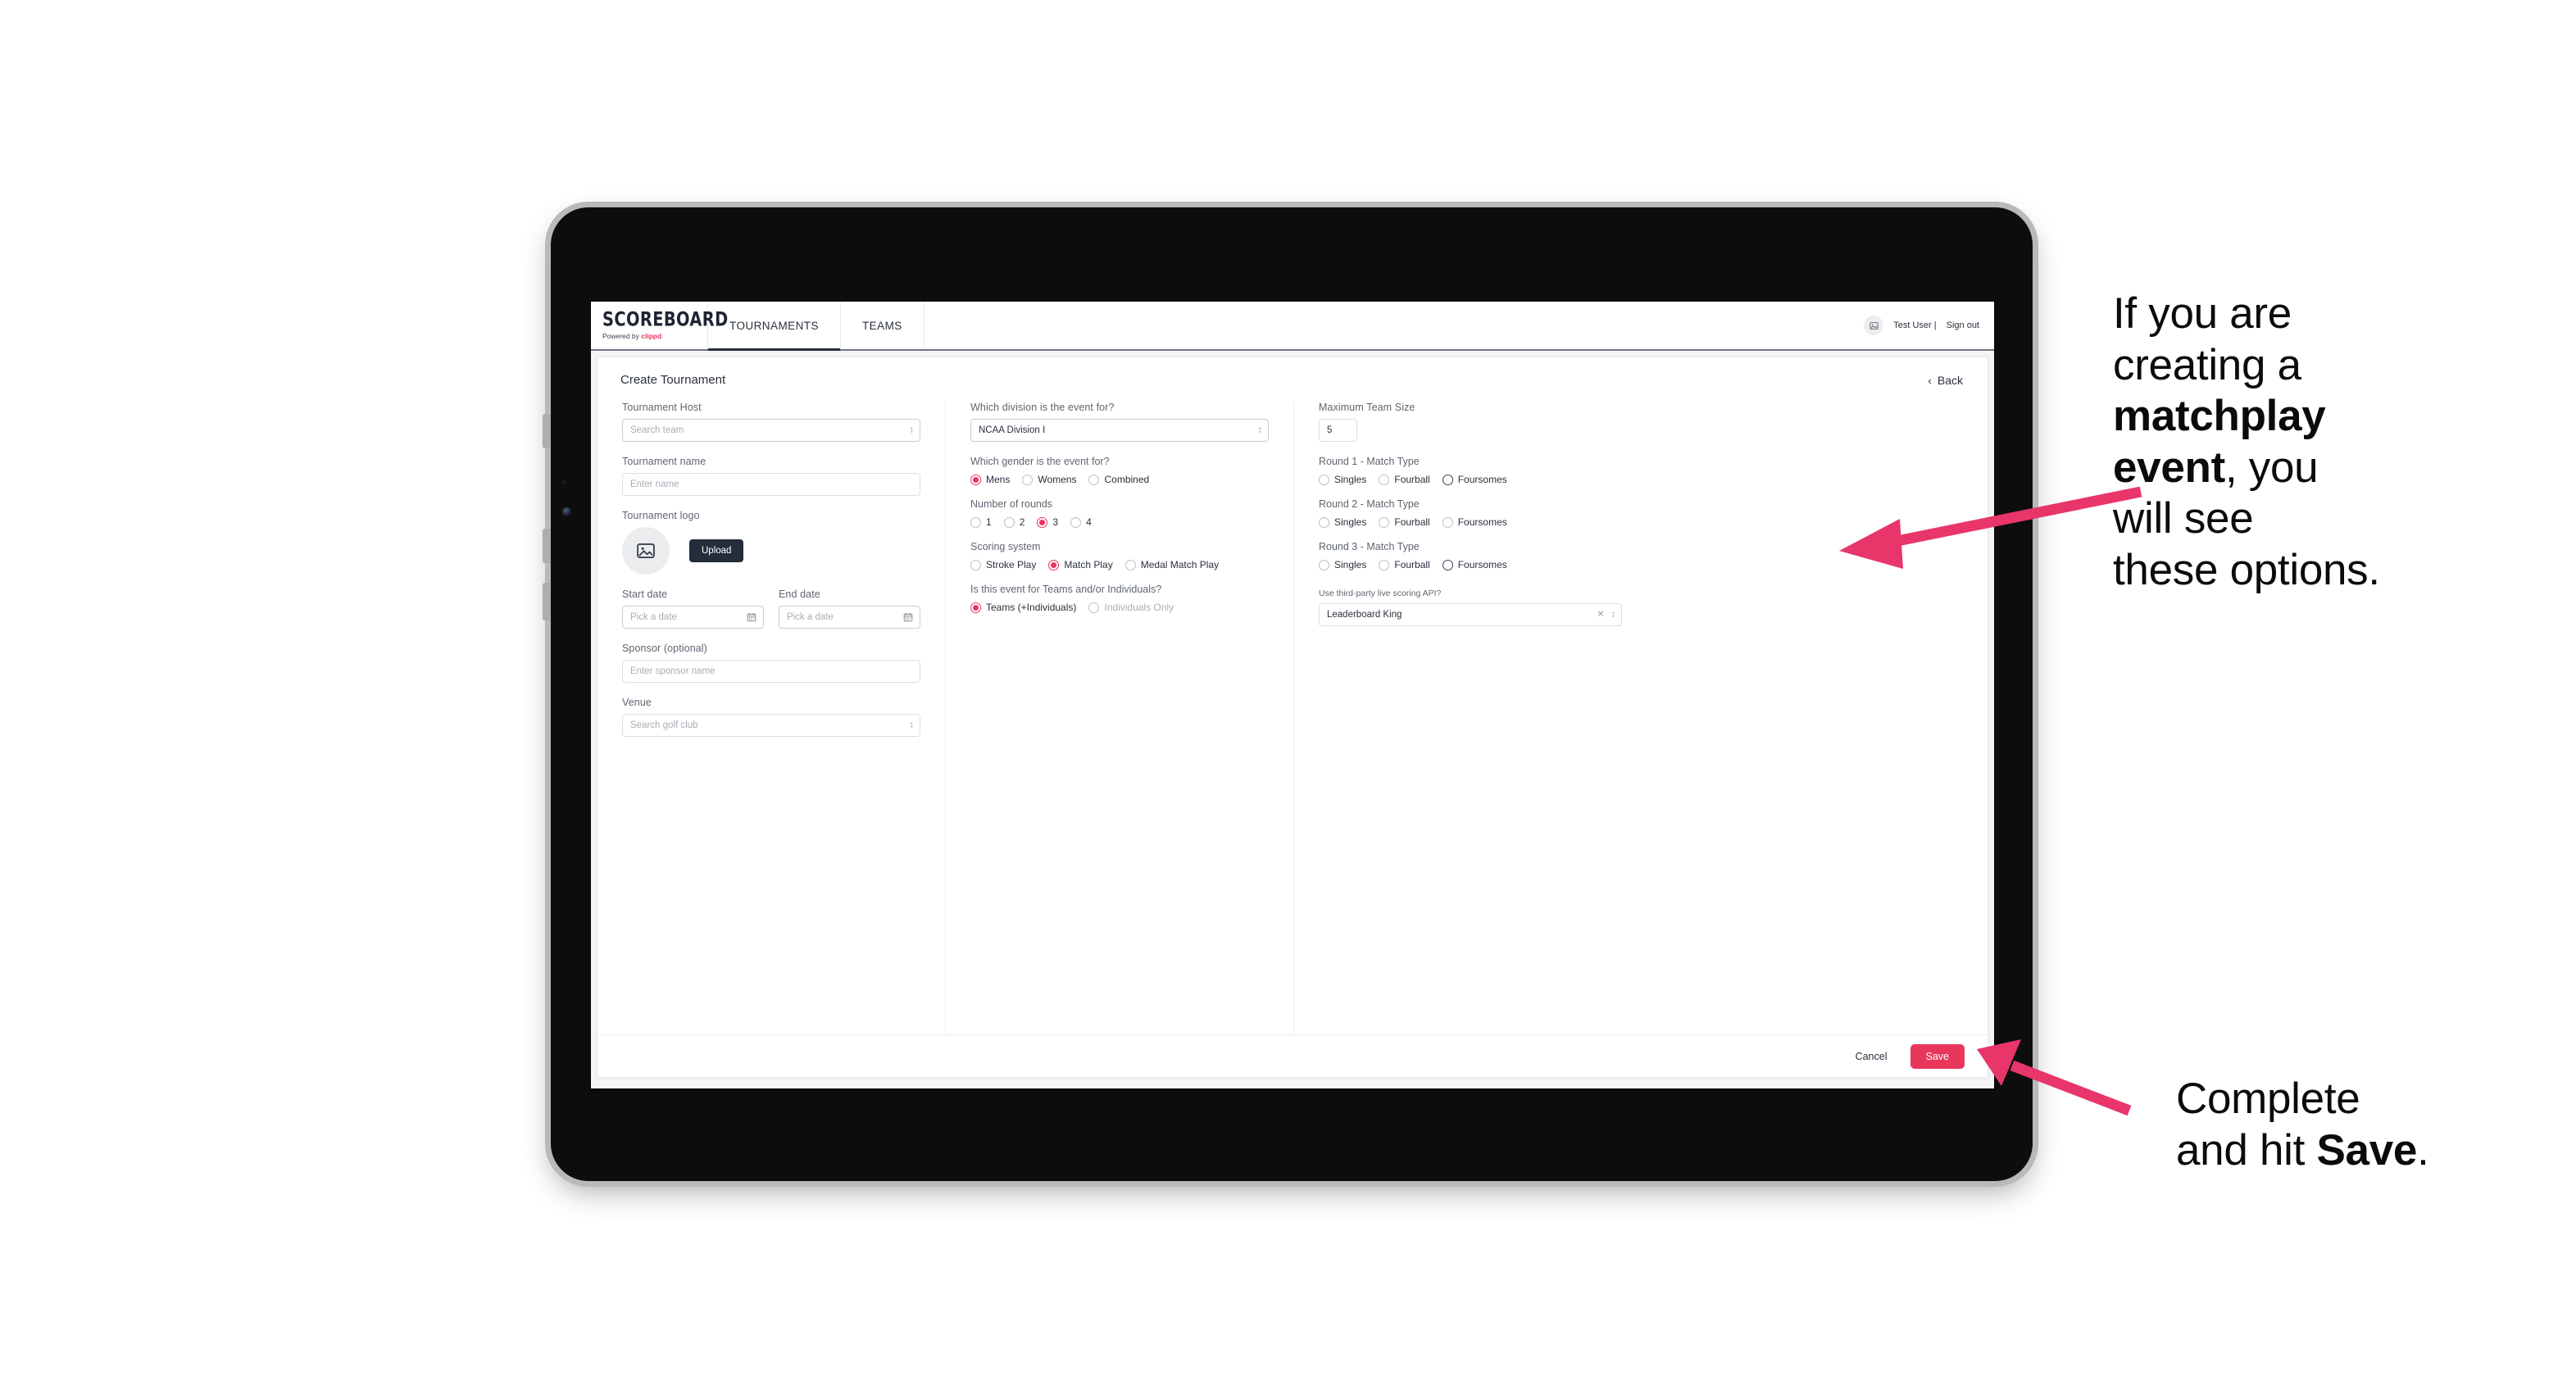 This screenshot has width=2576, height=1386. I want to click on max-team-size-input: 5, so click(1338, 430).